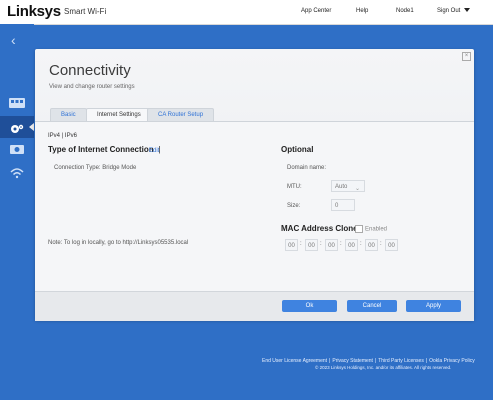 The width and height of the screenshot is (493, 400). What do you see at coordinates (352, 361) in the screenshot?
I see `privacy-link: Privacy Statement` at bounding box center [352, 361].